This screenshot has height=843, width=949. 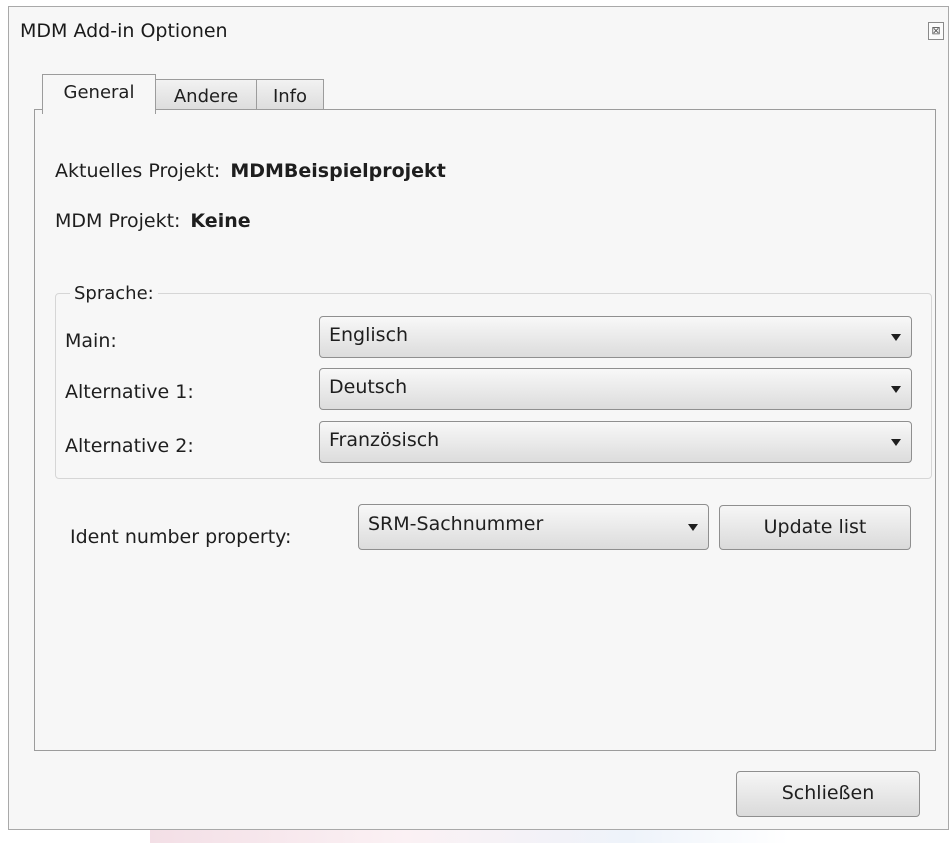 What do you see at coordinates (470, 836) in the screenshot?
I see `background-strip` at bounding box center [470, 836].